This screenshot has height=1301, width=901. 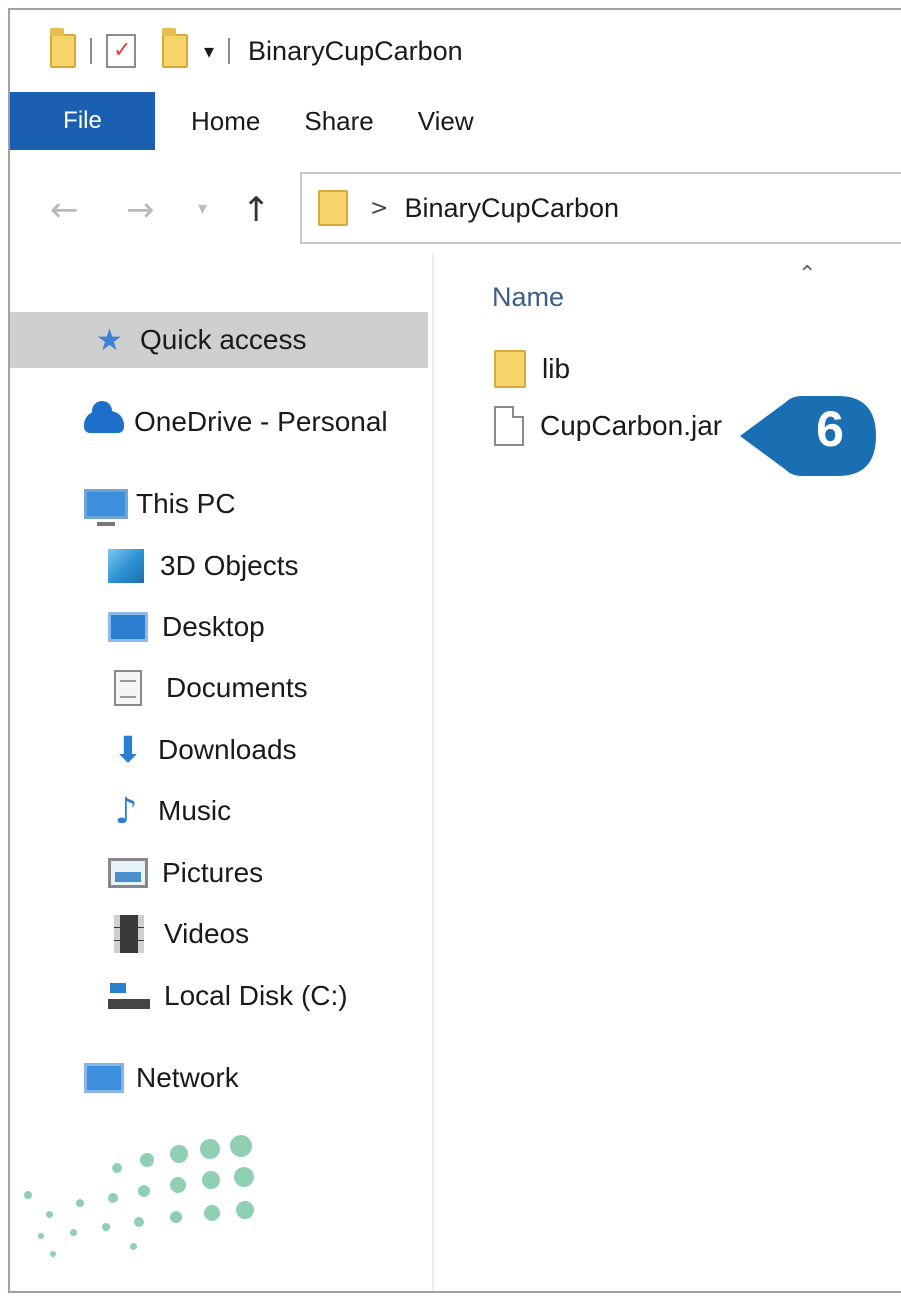 I want to click on address-bar: > BinaryCupCarbon, so click(x=600, y=208).